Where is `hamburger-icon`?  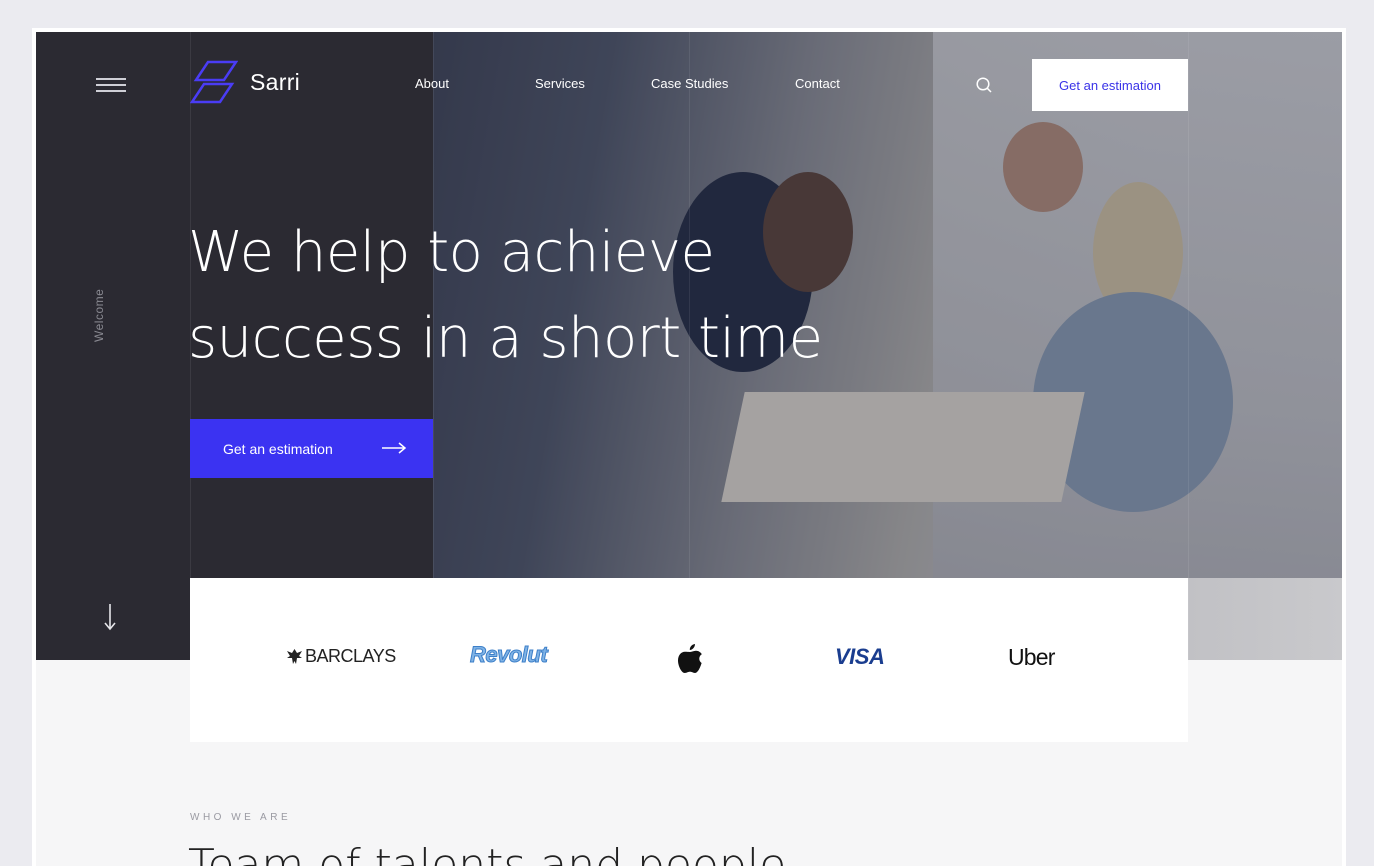
hamburger-icon is located at coordinates (111, 85).